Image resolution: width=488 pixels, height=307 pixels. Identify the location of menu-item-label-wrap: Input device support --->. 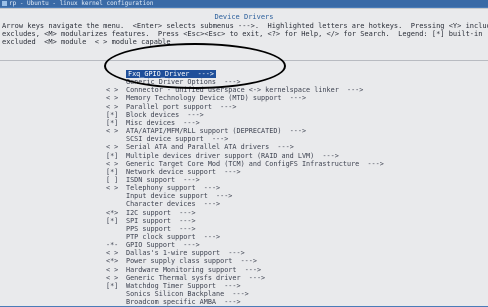
(179, 196).